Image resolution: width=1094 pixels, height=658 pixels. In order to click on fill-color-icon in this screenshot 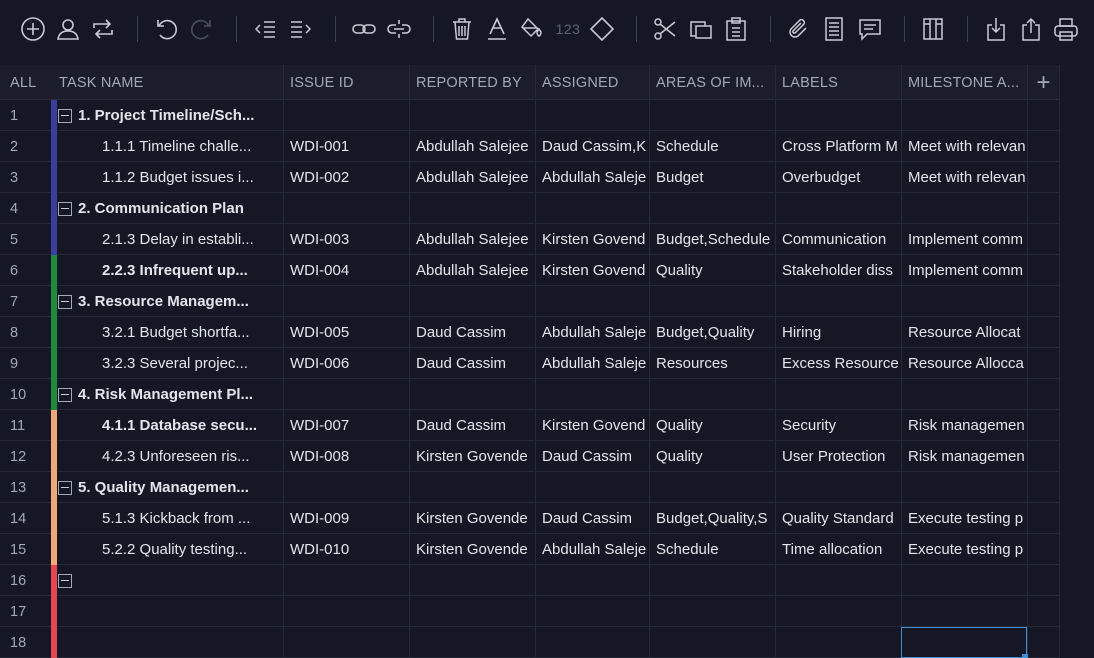, I will do `click(532, 29)`.